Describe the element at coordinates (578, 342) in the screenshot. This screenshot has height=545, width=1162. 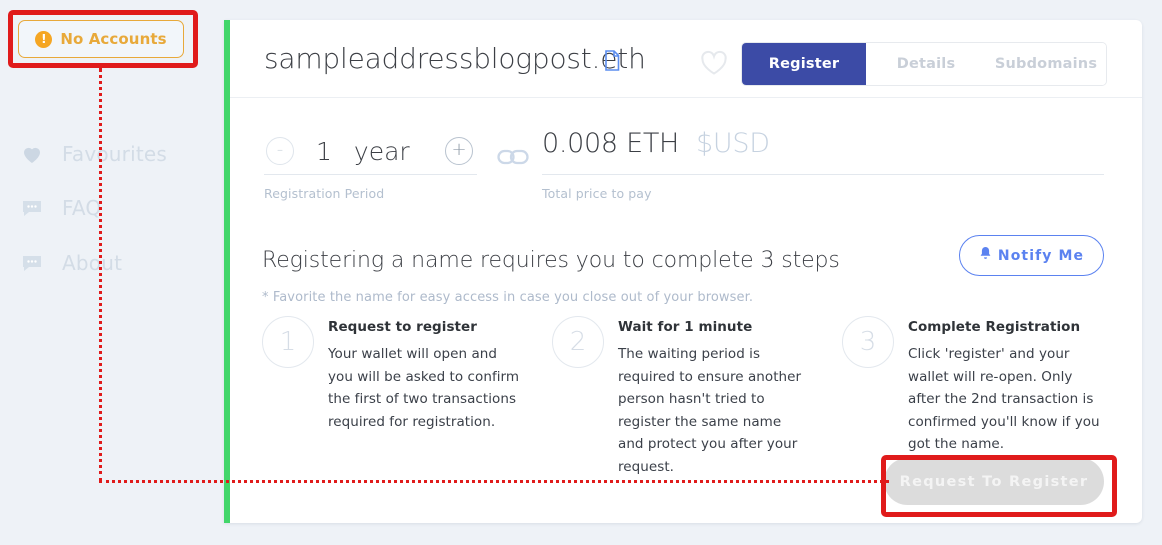
I see `step-number: 2` at that location.